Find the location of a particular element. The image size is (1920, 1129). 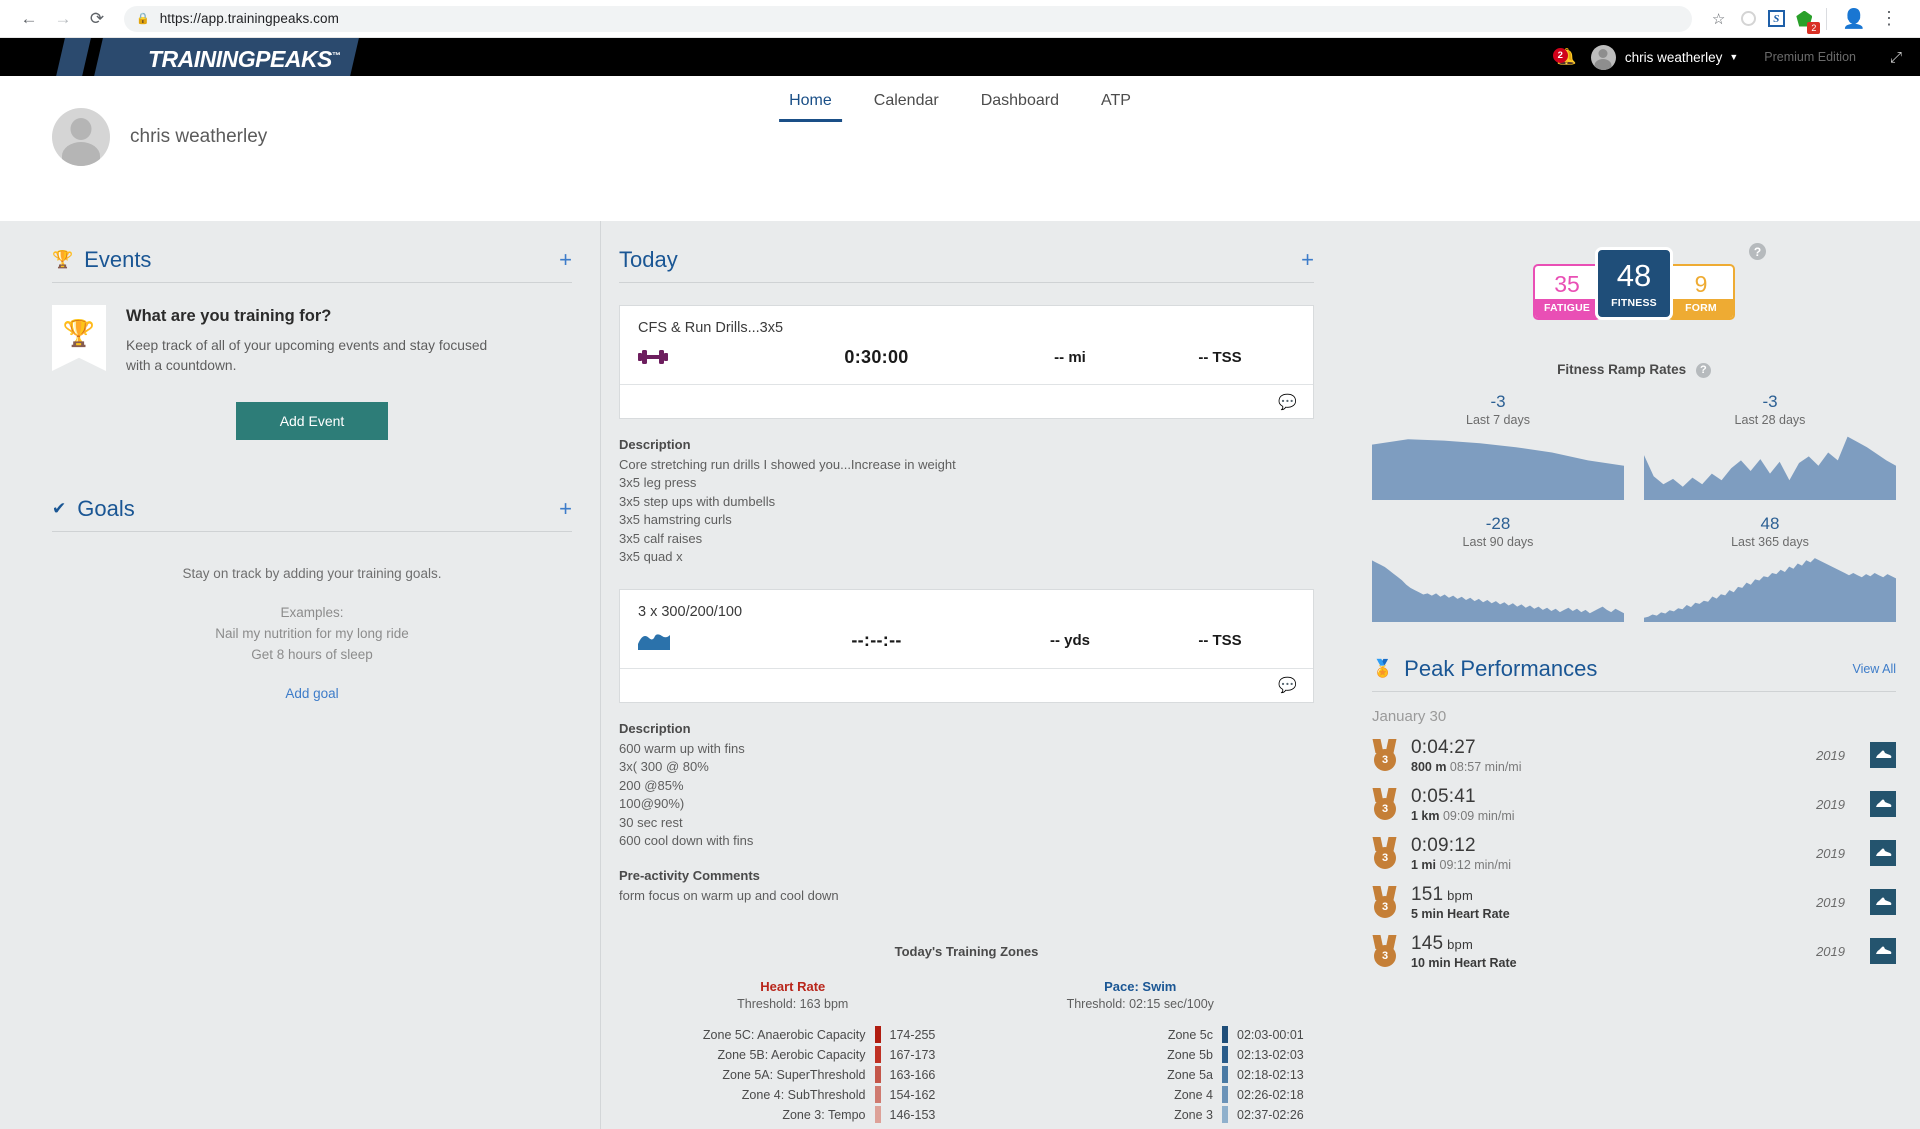

notification-count: 2 is located at coordinates (1560, 55).